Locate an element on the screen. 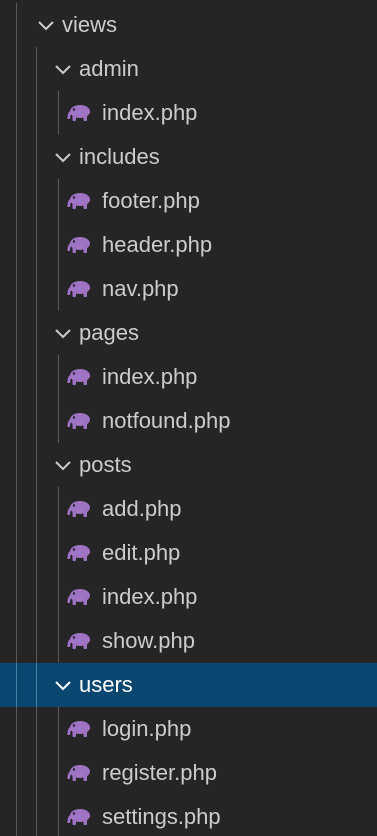  folder-label: admin is located at coordinates (109, 68).